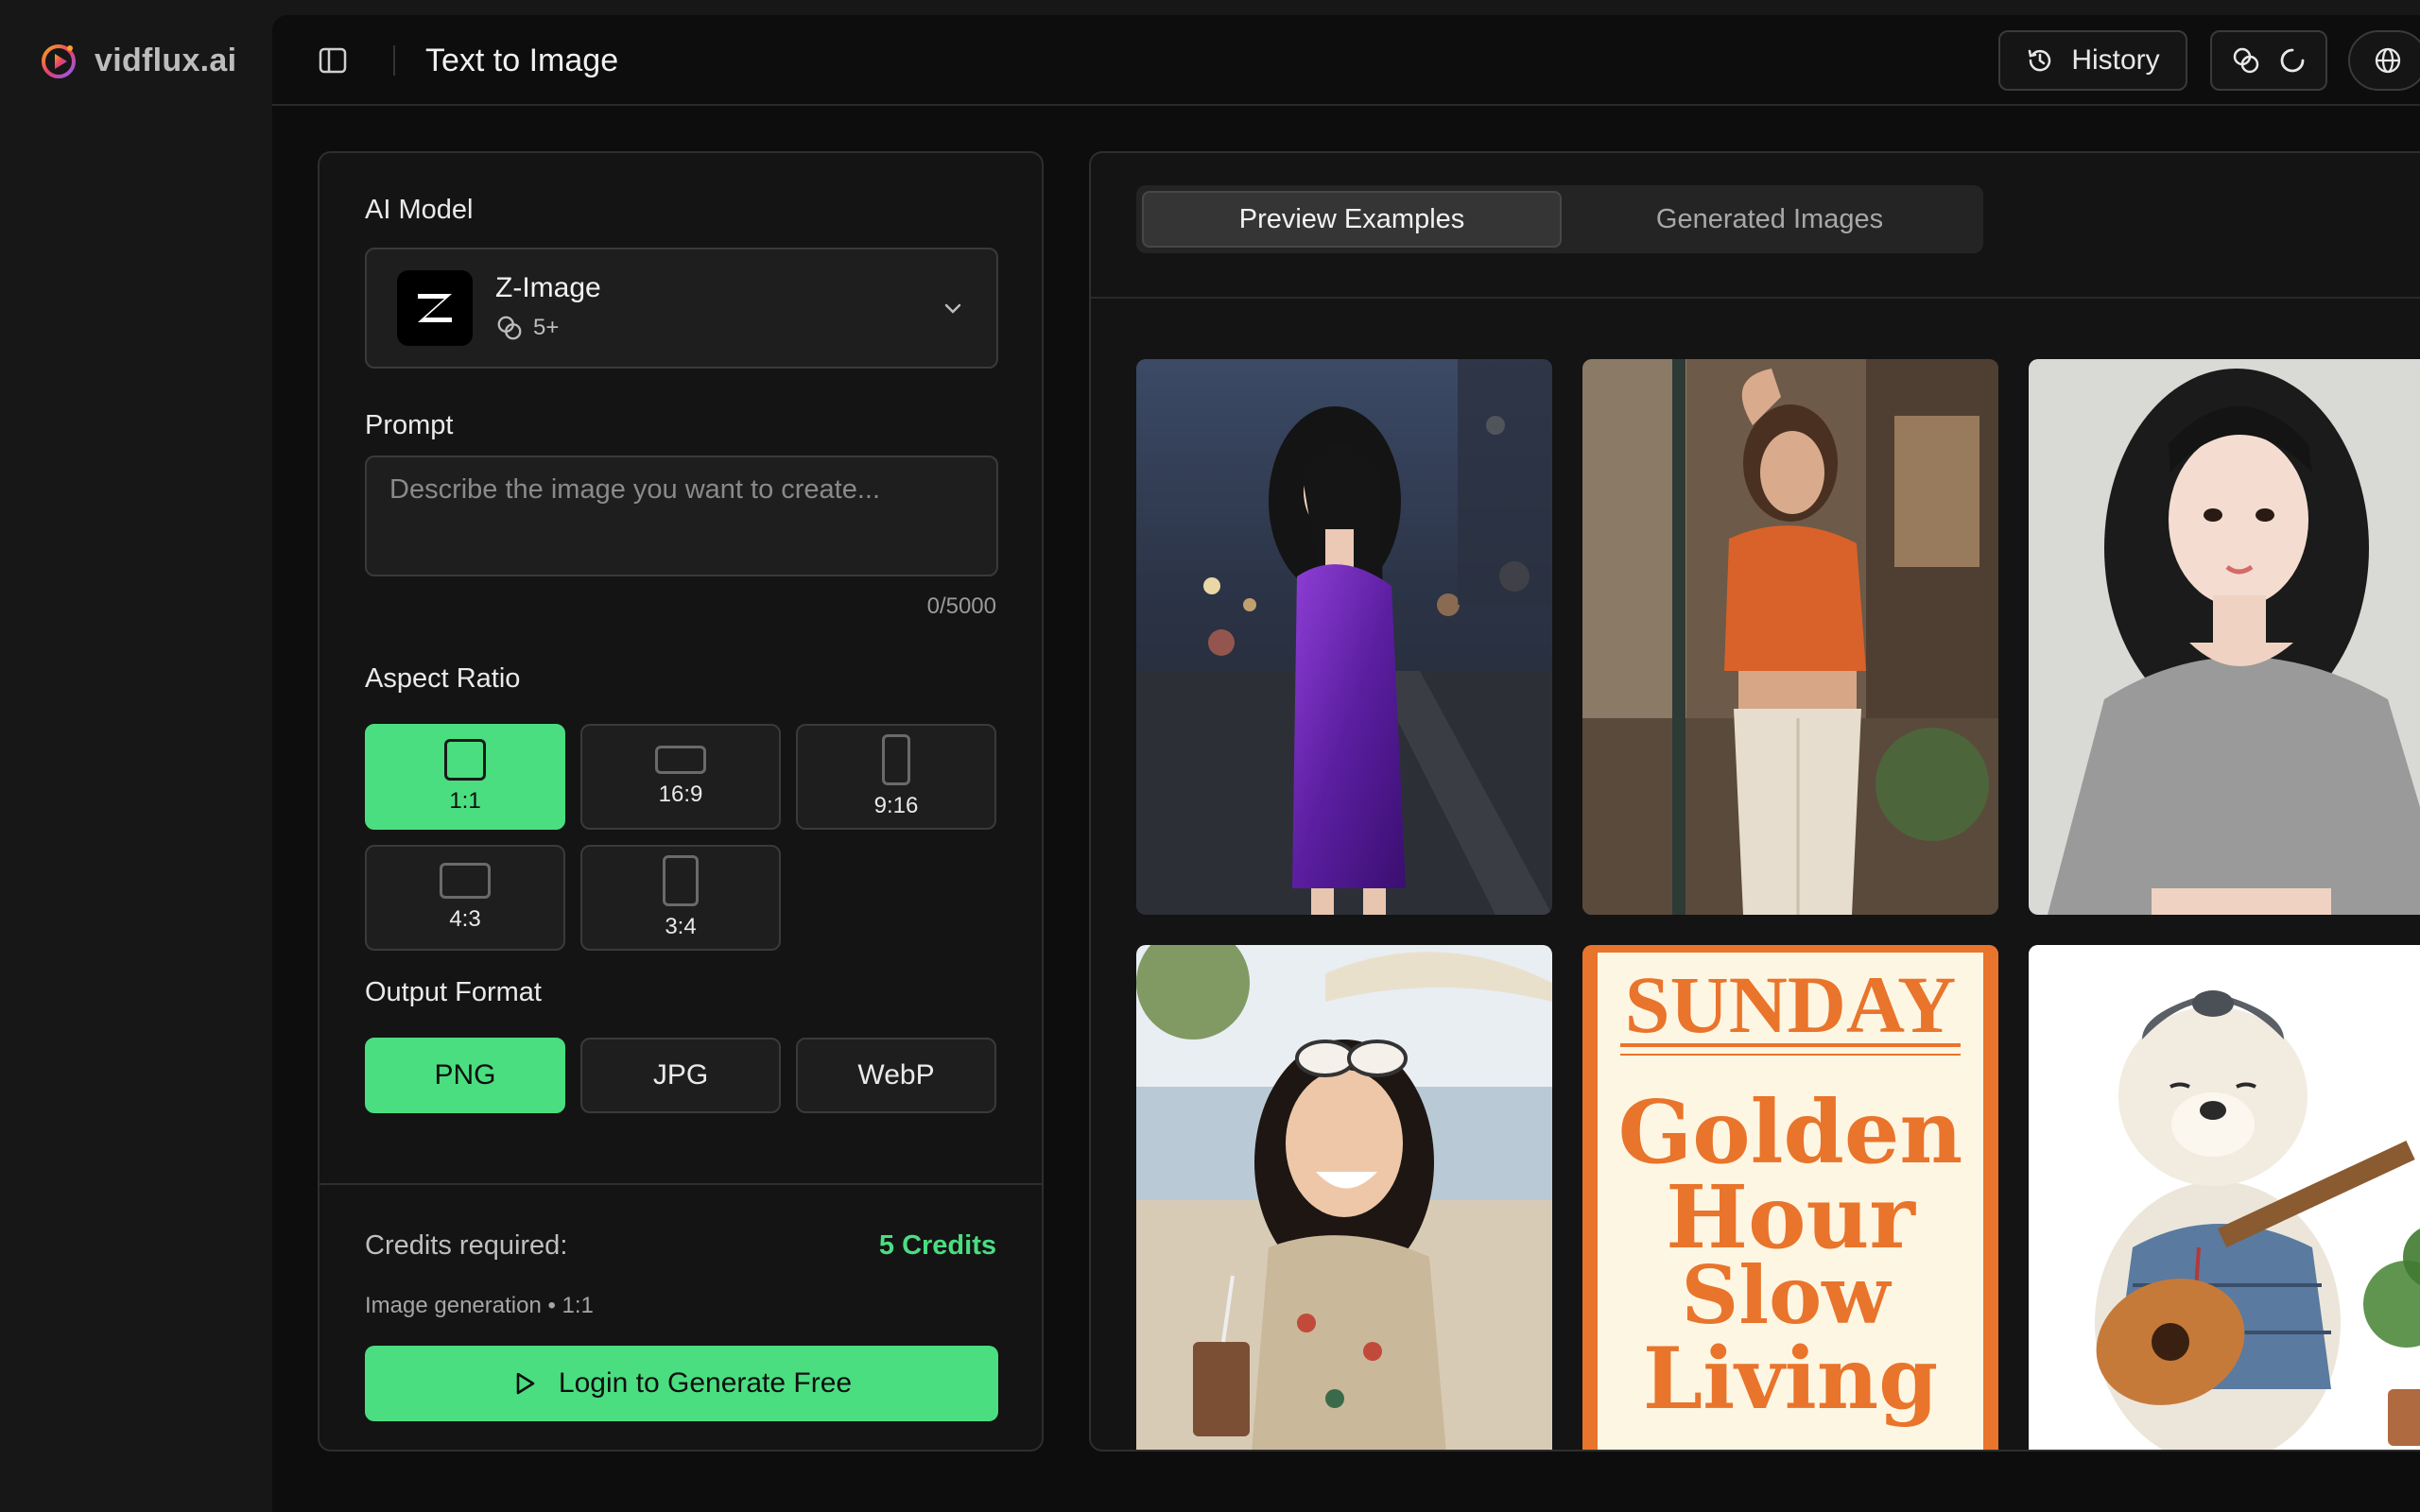  What do you see at coordinates (2388, 60) in the screenshot?
I see `globe-icon` at bounding box center [2388, 60].